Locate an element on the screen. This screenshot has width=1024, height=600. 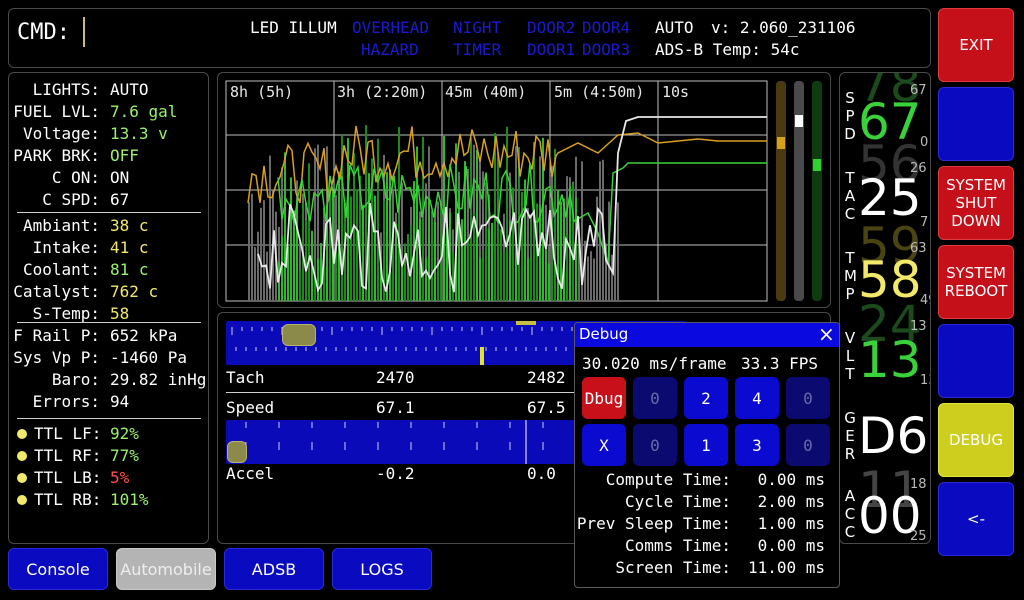
debug-button: DEBUG is located at coordinates (976, 440).